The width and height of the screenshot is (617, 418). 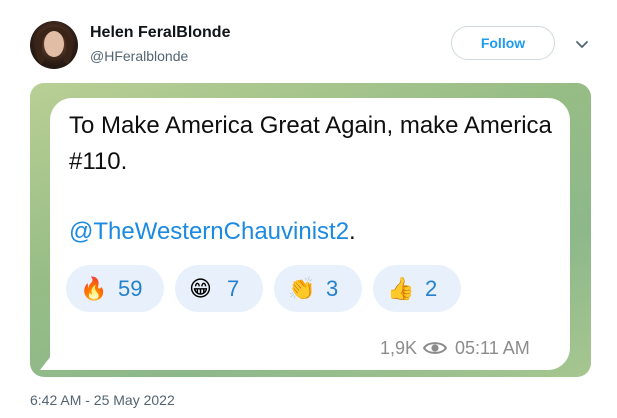 I want to click on author-name: Helen FeralBlonde, so click(x=160, y=33).